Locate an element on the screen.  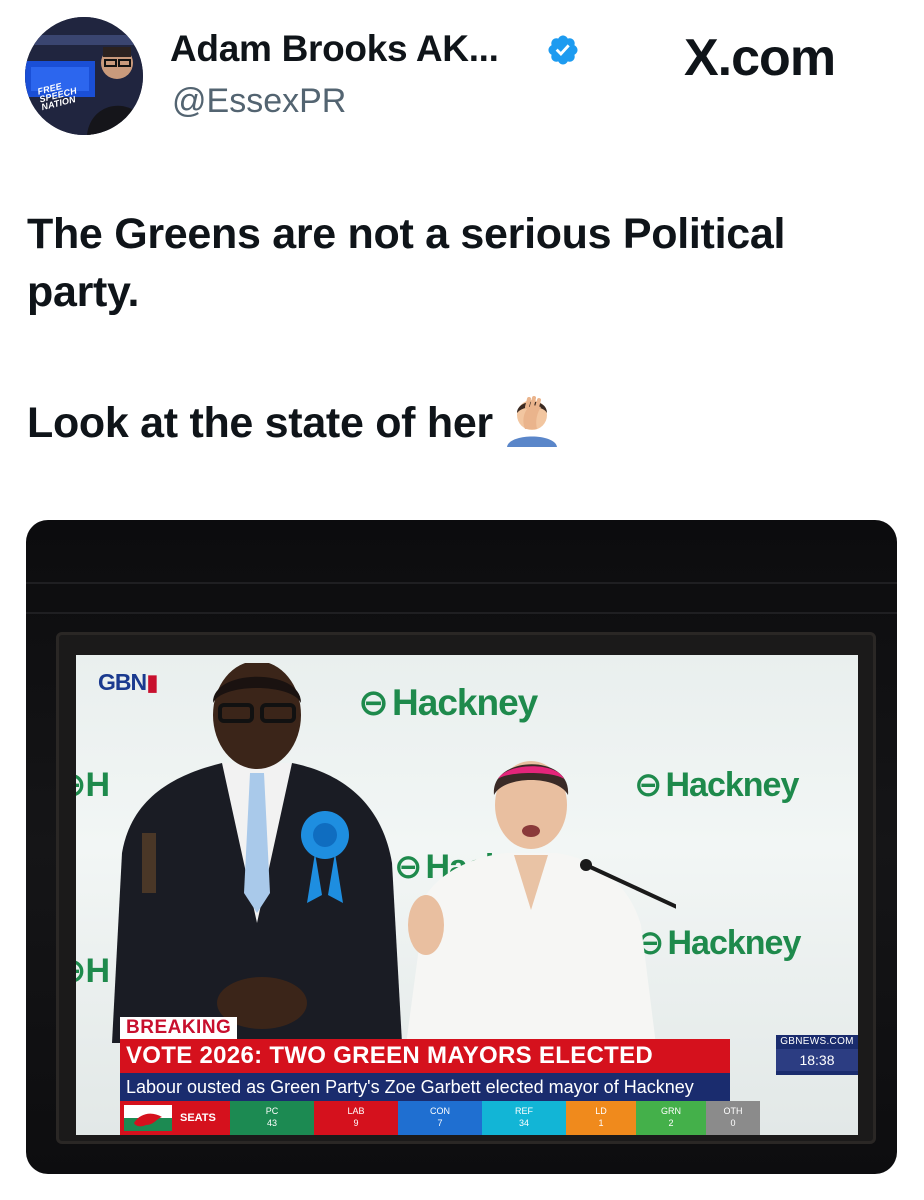
facepalm-emoji-icon is located at coordinates (531, 421).